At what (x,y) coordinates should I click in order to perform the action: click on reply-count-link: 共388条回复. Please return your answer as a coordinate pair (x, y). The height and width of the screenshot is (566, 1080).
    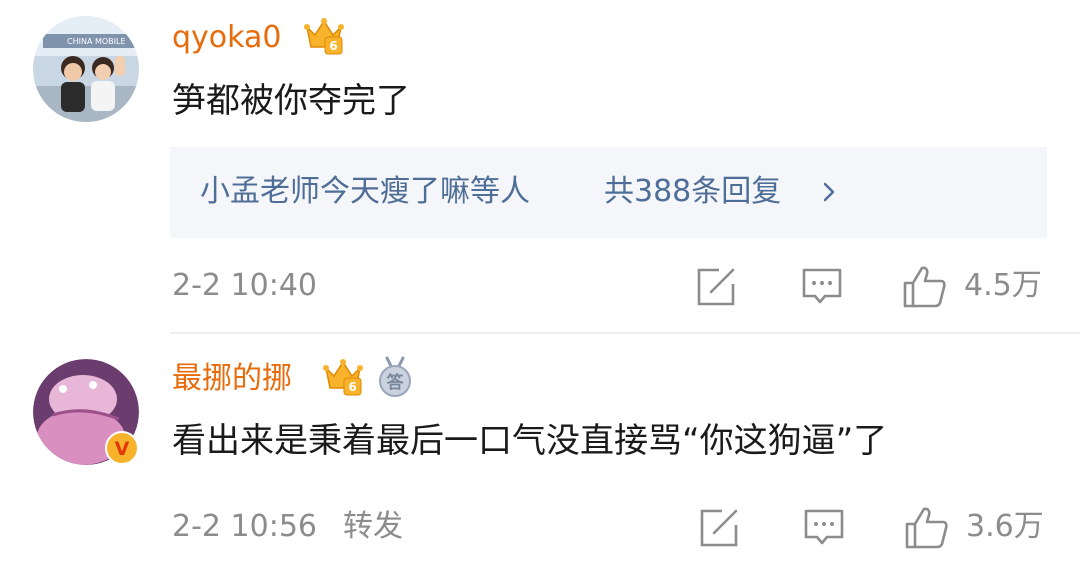
    Looking at the image, I should click on (692, 192).